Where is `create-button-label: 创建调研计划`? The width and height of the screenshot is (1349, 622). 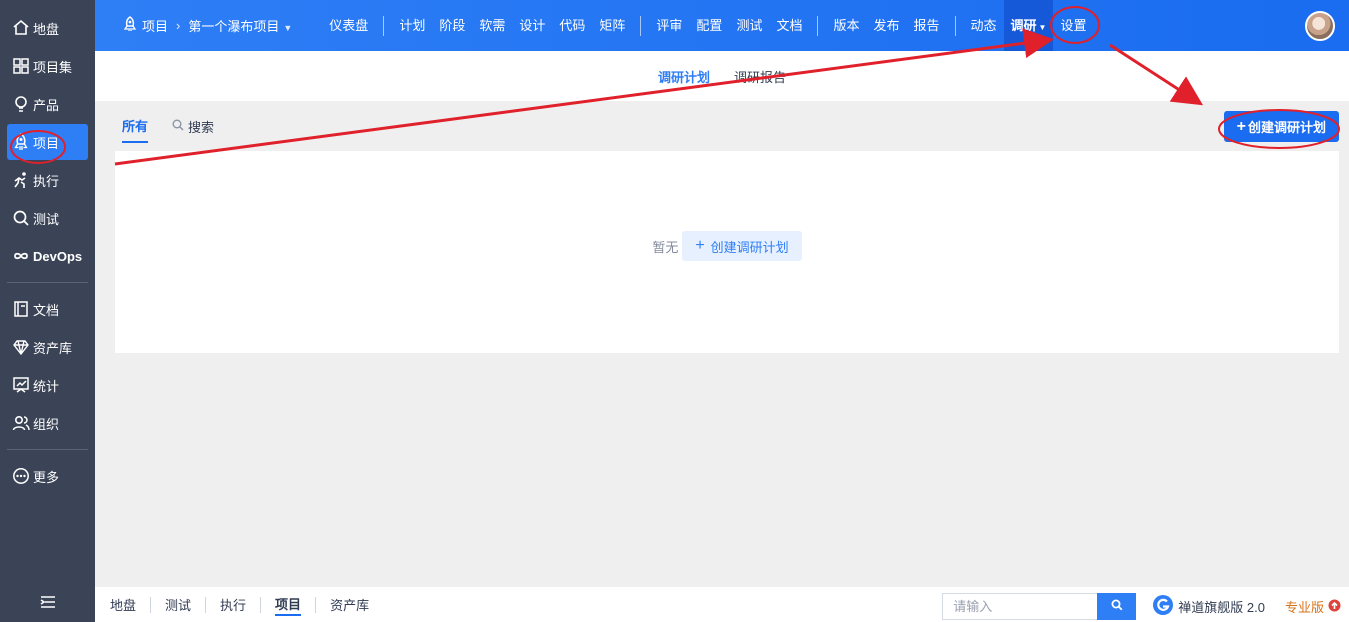 create-button-label: 创建调研计划 is located at coordinates (1286, 127).